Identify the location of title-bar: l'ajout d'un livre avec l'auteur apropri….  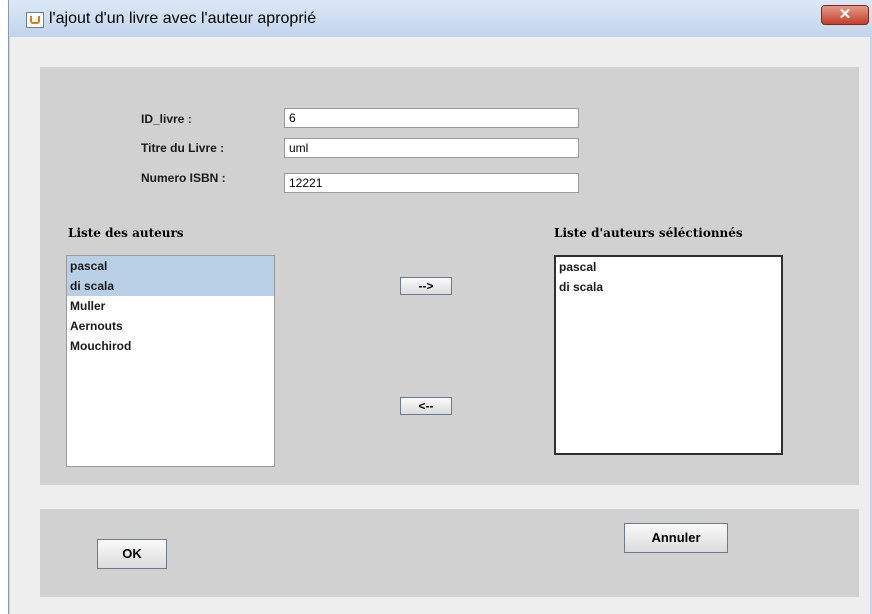
(440, 18).